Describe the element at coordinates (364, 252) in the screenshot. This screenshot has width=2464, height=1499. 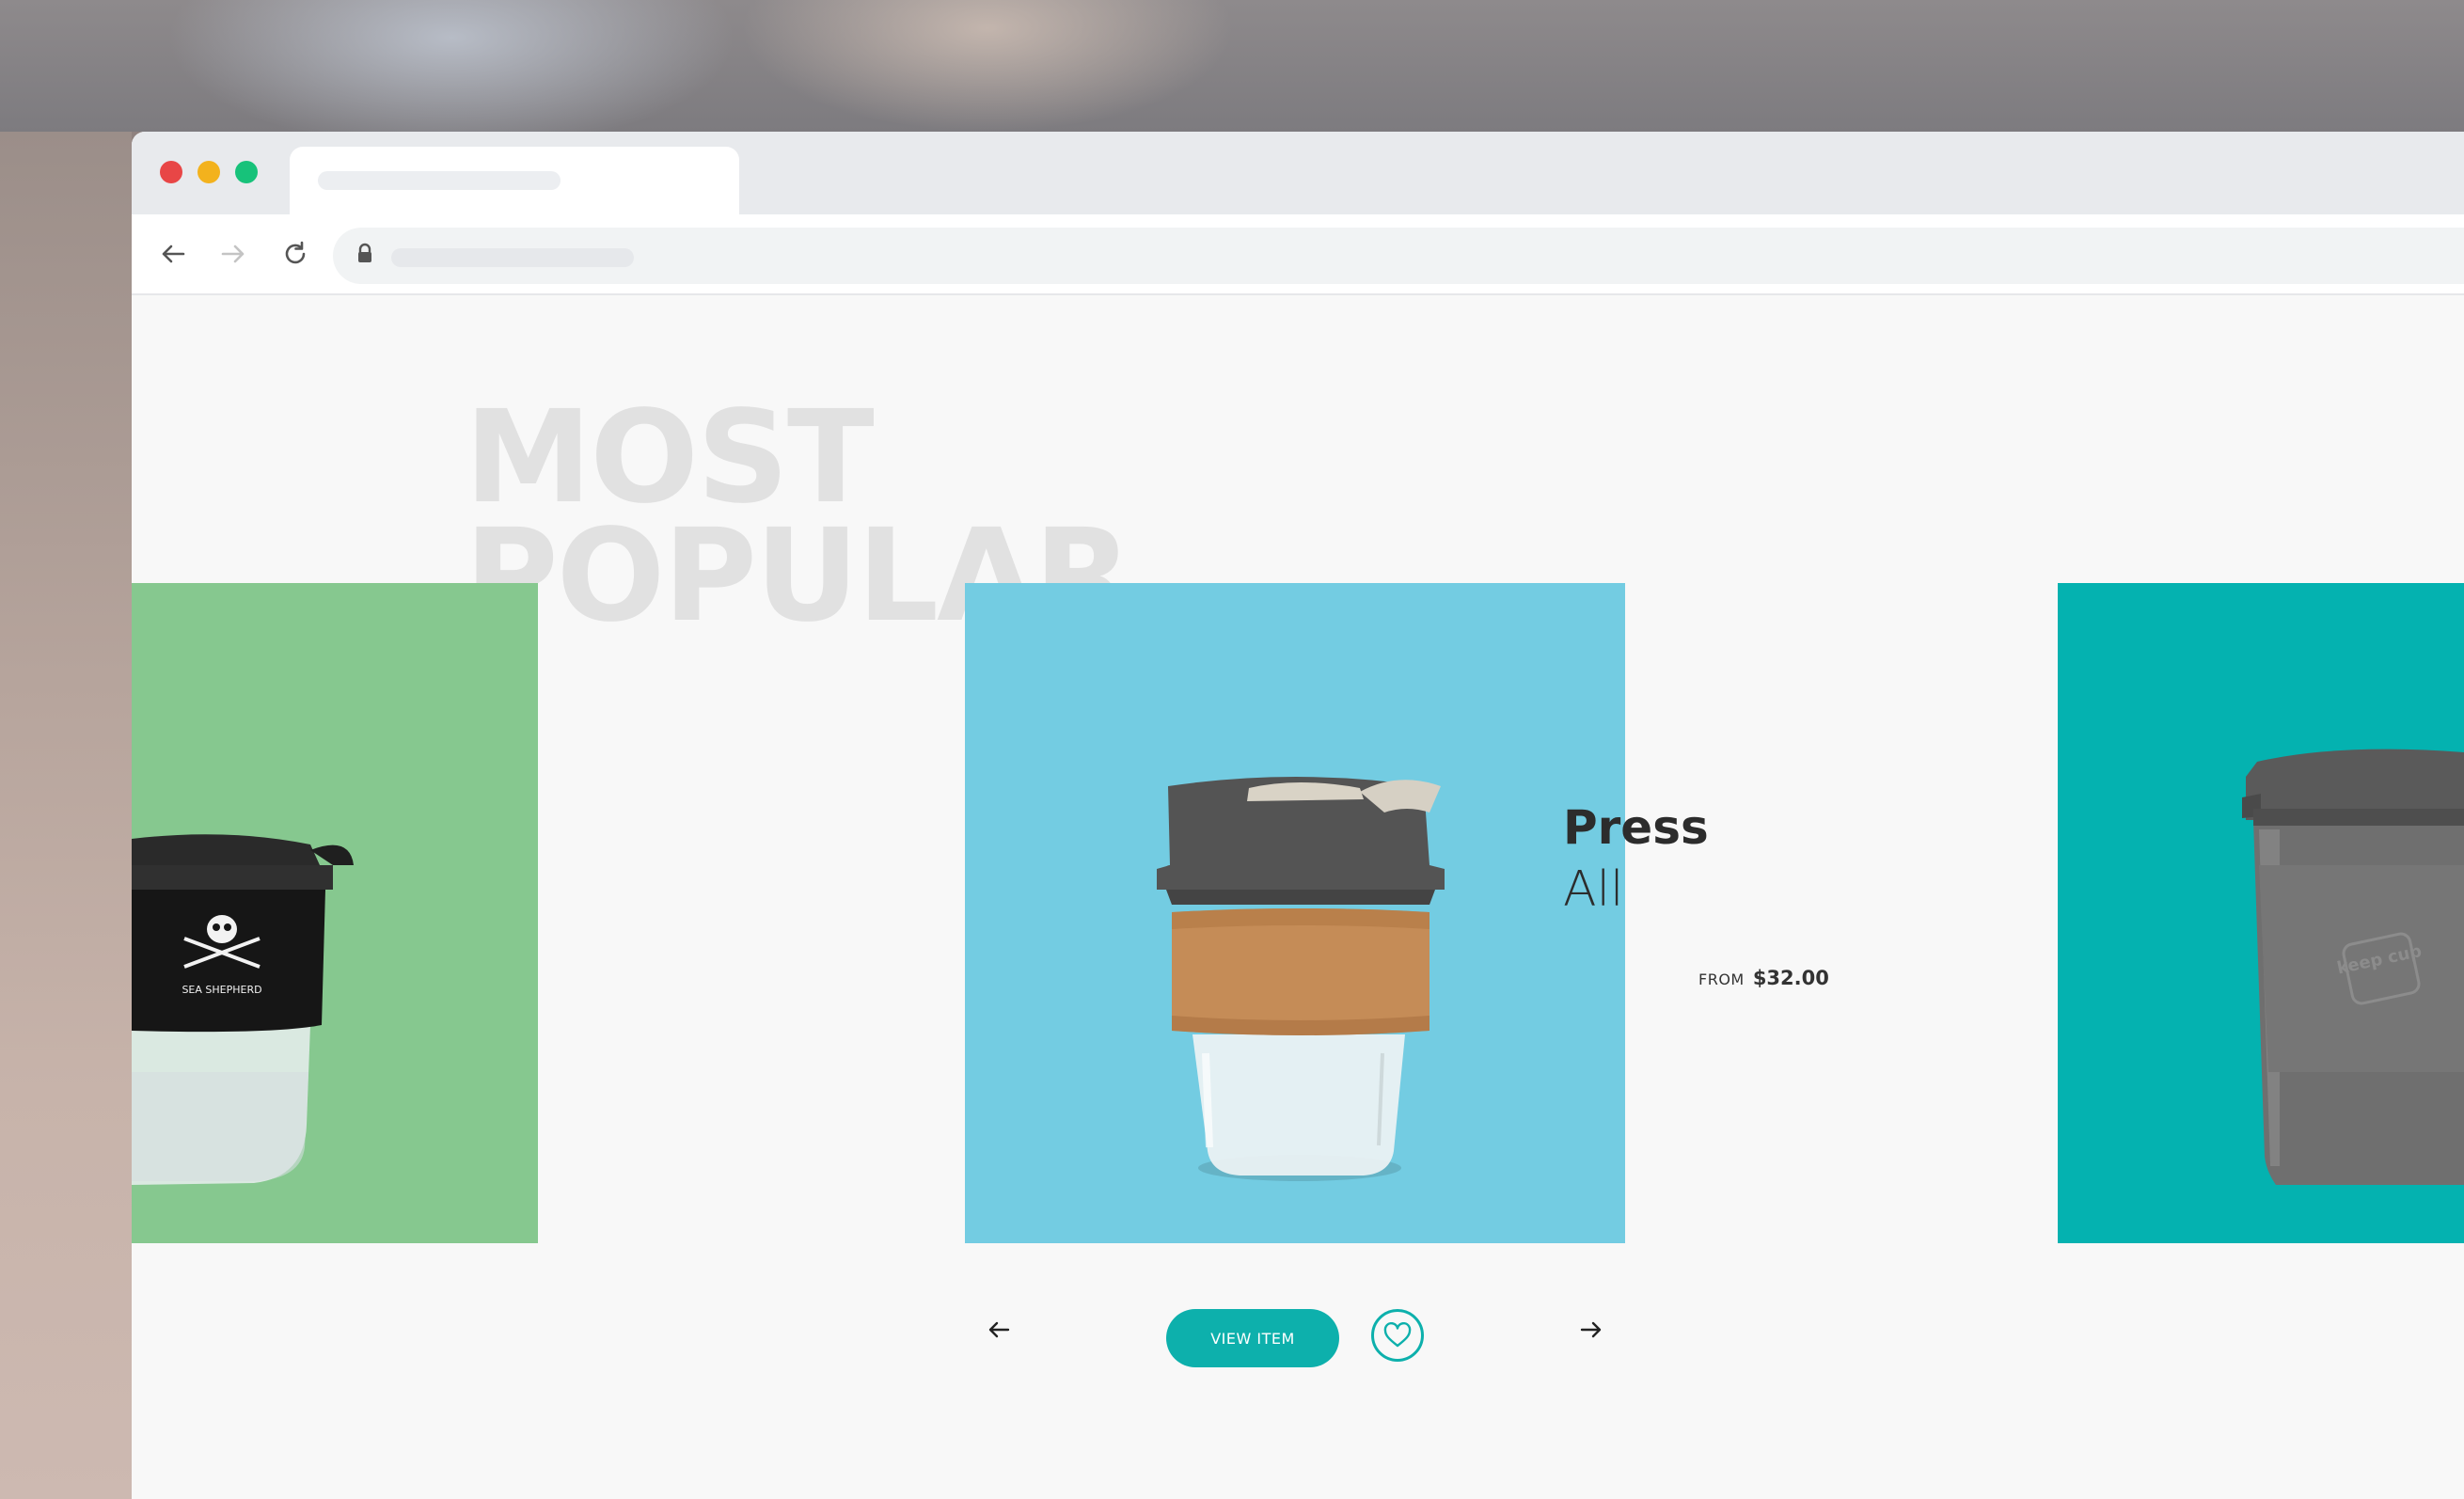
I see `lock-icon` at that location.